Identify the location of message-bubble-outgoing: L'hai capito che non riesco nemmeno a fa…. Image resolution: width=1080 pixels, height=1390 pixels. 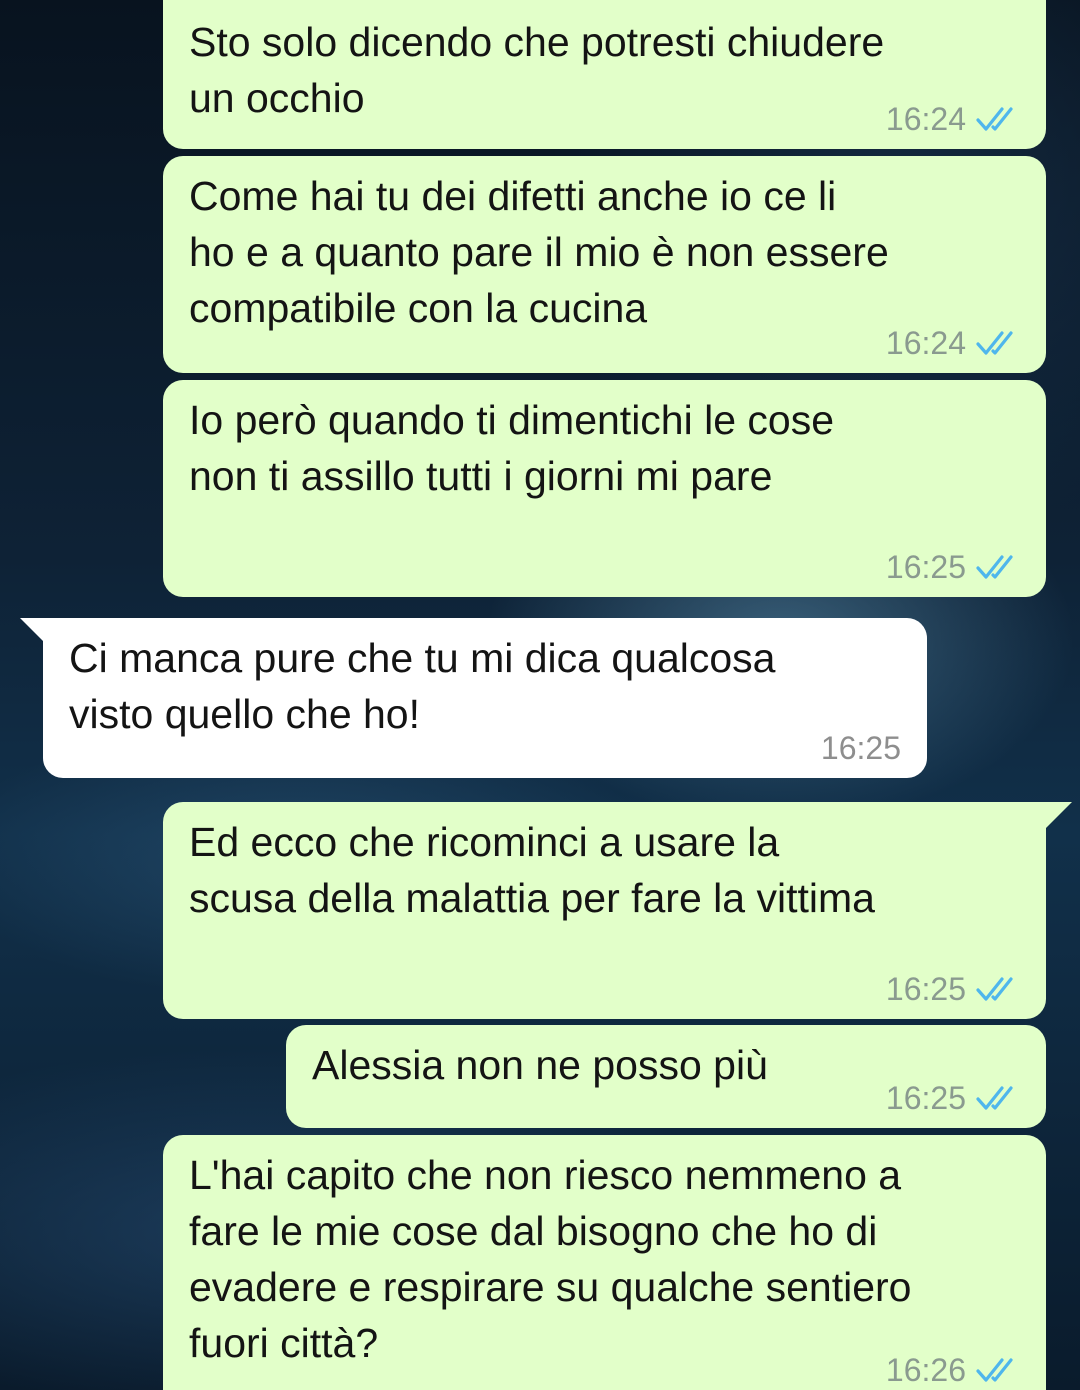
(604, 1262).